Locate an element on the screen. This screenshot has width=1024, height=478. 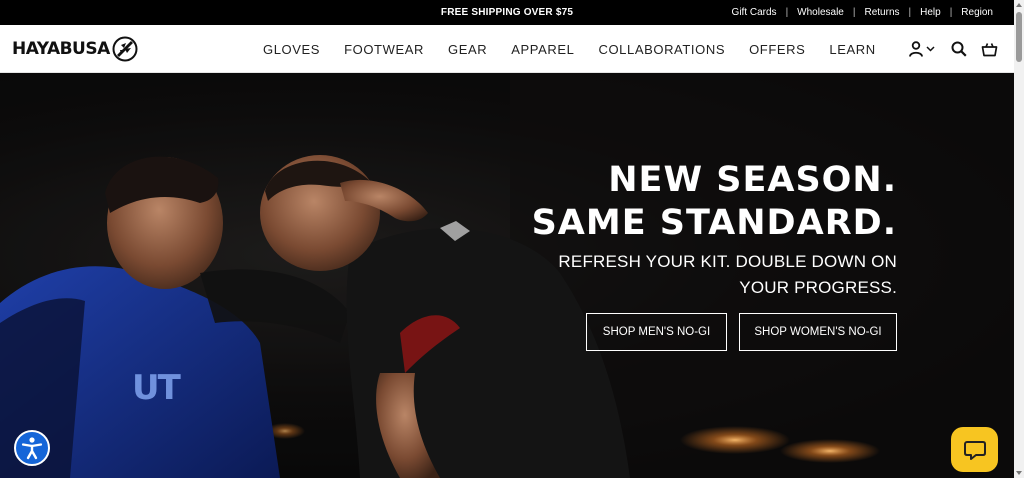
search-button is located at coordinates (959, 49).